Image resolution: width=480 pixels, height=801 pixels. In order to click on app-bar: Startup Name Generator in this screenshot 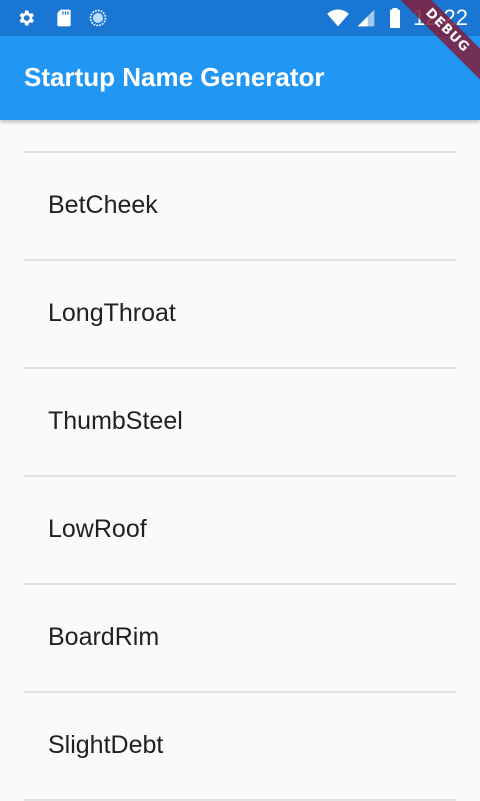, I will do `click(240, 78)`.